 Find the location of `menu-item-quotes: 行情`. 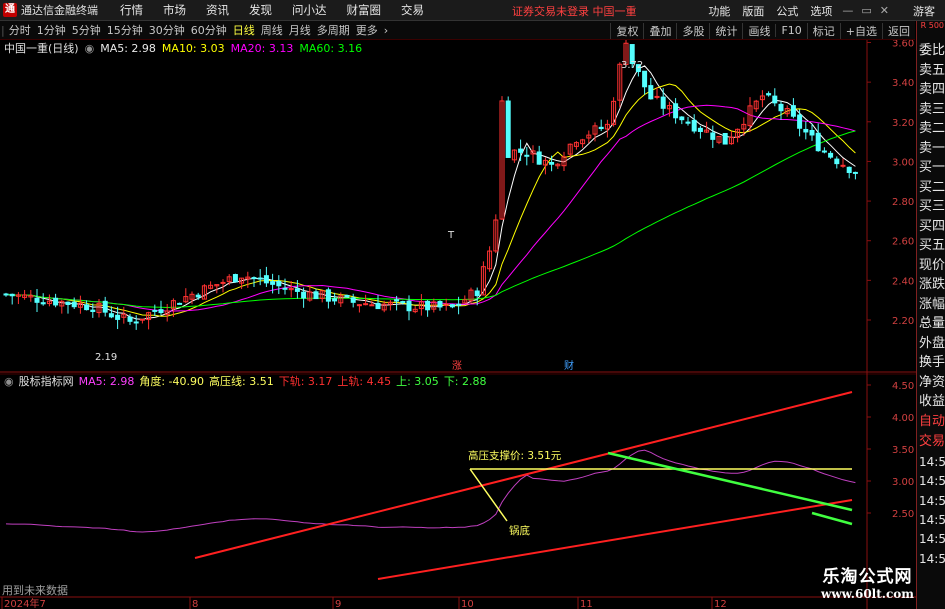

menu-item-quotes: 行情 is located at coordinates (131, 10).